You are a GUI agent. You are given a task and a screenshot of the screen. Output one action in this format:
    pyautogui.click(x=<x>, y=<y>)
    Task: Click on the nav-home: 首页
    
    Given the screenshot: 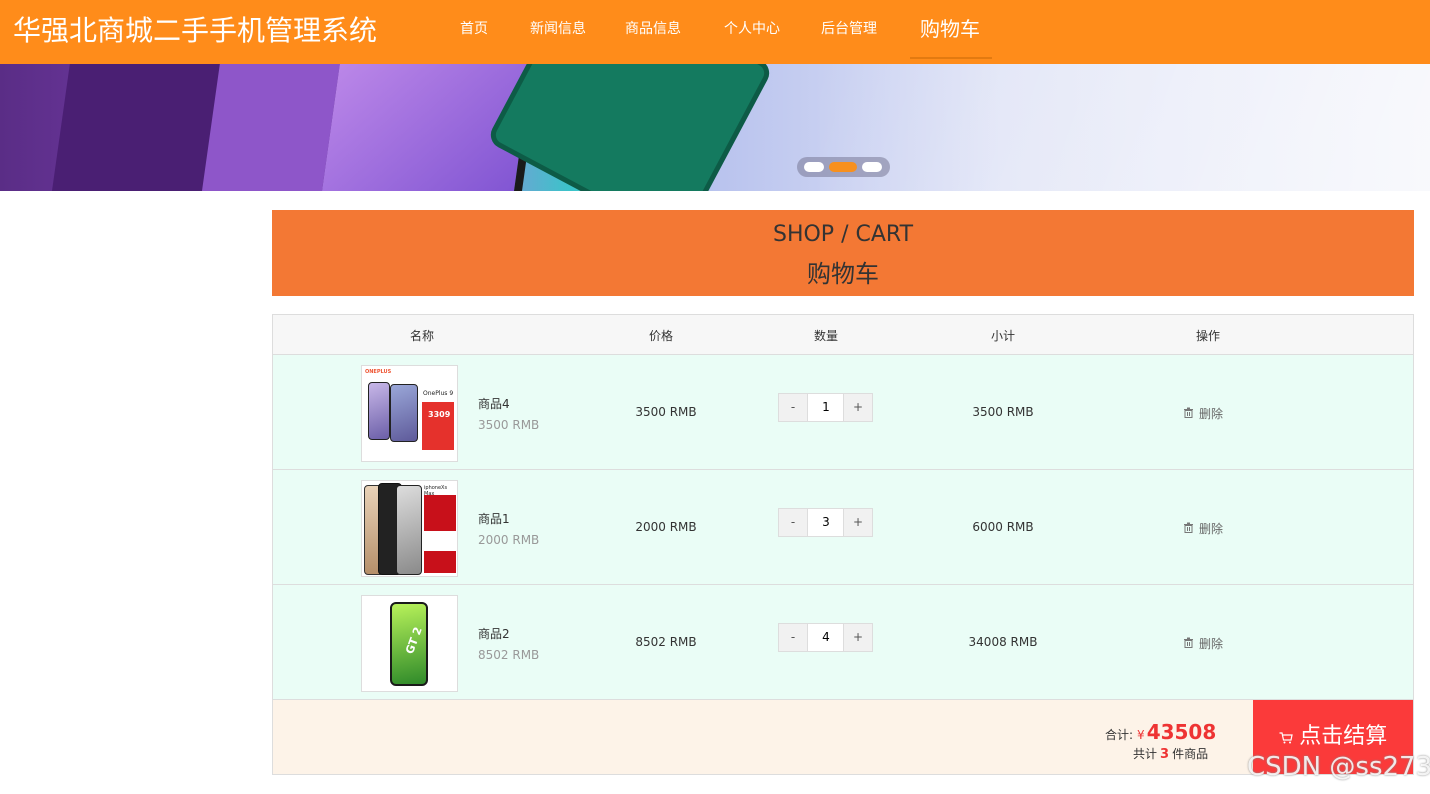 What is the action you would take?
    pyautogui.click(x=474, y=28)
    